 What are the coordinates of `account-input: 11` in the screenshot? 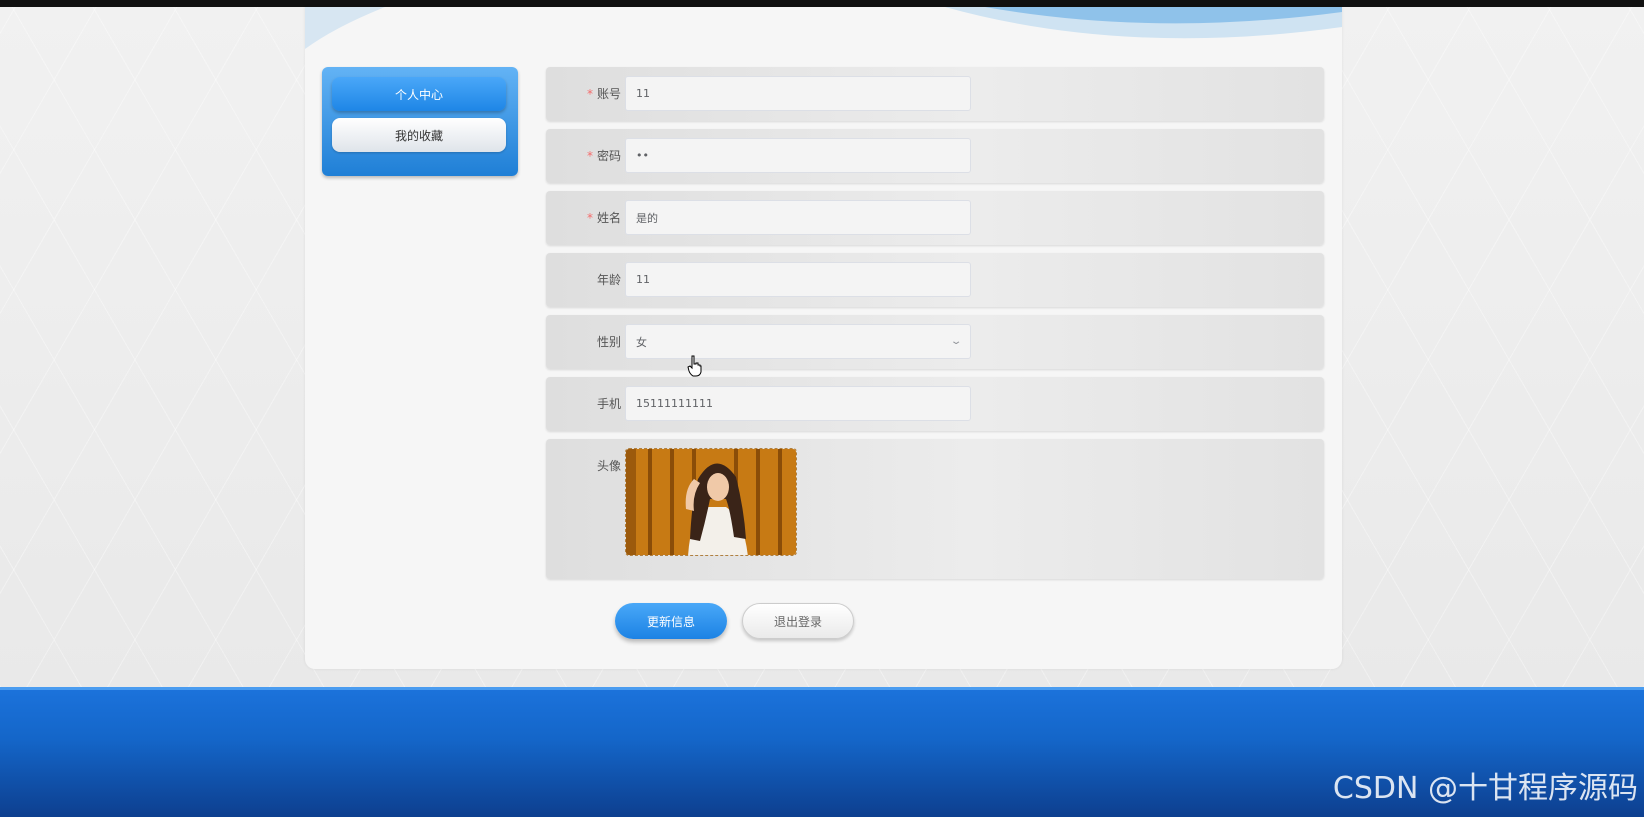 It's located at (798, 93).